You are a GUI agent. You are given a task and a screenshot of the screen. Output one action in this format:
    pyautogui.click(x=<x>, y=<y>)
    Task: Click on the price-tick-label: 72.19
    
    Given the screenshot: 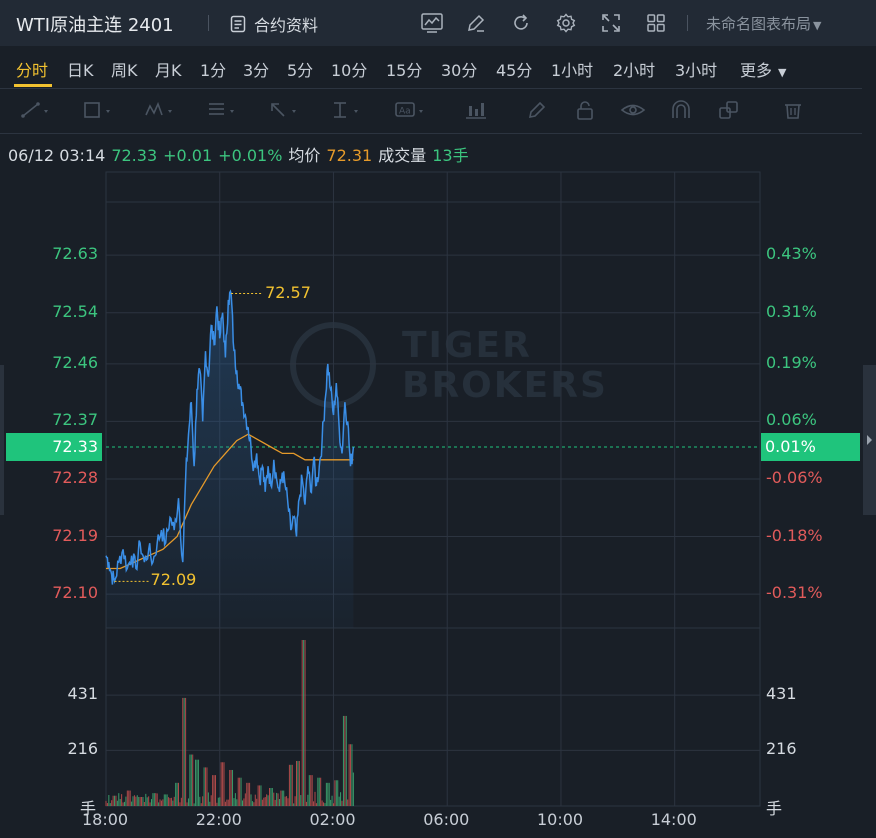 What is the action you would take?
    pyautogui.click(x=75, y=535)
    